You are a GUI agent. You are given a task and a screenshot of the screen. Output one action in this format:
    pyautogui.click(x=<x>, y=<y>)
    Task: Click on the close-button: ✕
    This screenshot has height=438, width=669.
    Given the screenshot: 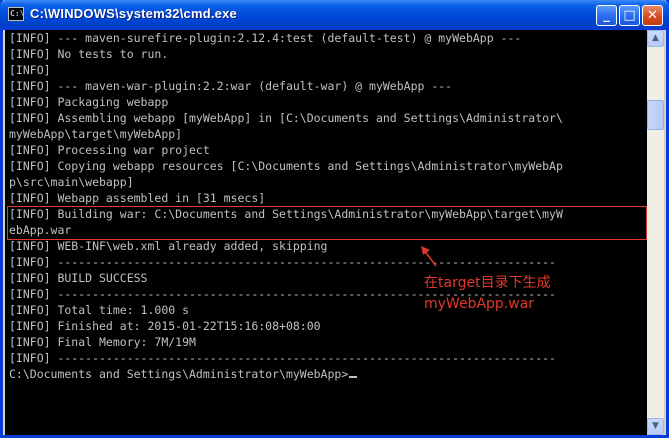 What is the action you would take?
    pyautogui.click(x=652, y=15)
    